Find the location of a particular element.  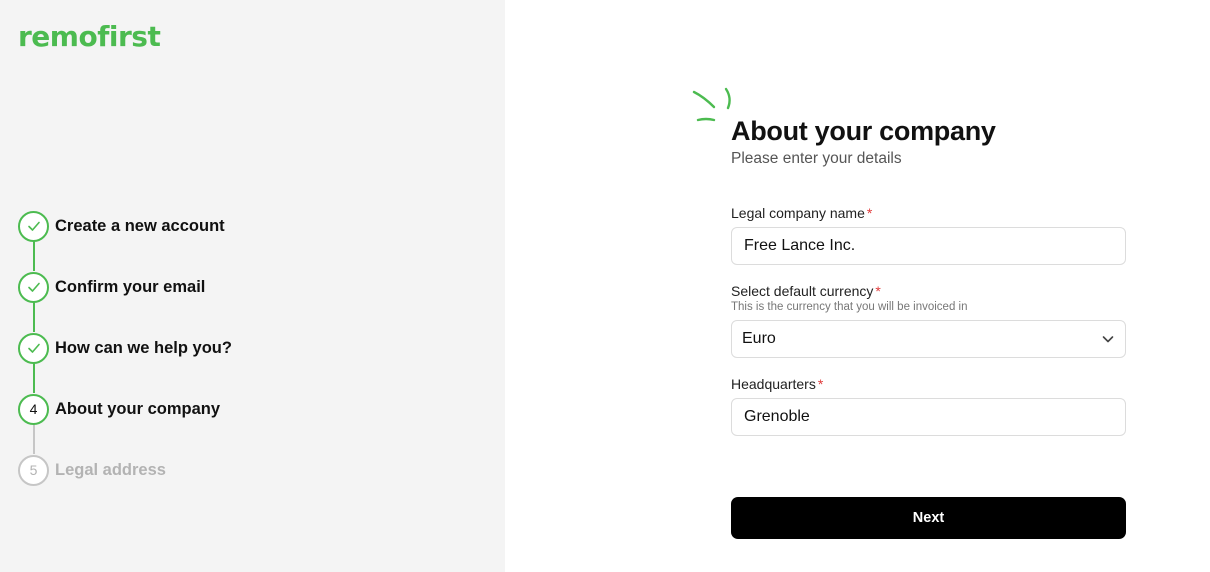

company-name-input: Free Lance Inc. is located at coordinates (928, 246).